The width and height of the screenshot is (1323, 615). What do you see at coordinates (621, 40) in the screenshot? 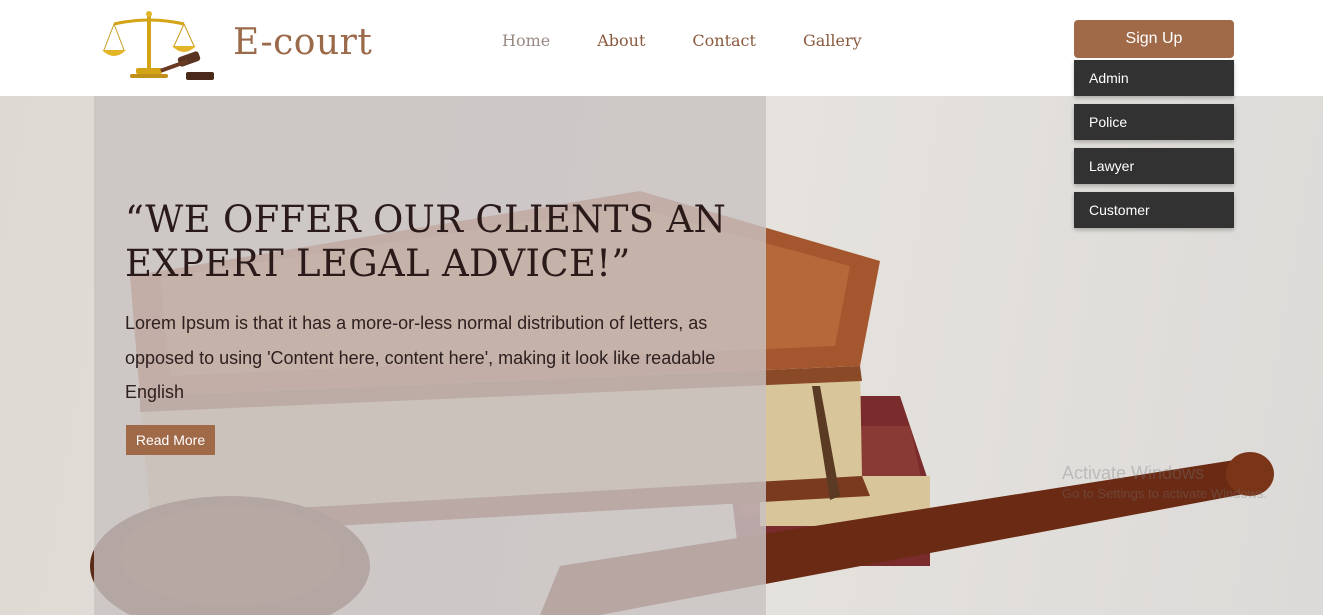
I see `nav-about: About` at bounding box center [621, 40].